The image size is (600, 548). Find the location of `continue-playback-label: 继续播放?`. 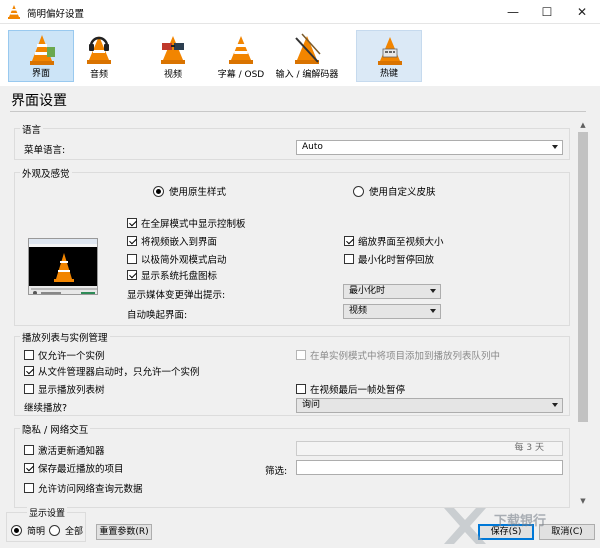

continue-playback-label: 继续播放? is located at coordinates (46, 408).